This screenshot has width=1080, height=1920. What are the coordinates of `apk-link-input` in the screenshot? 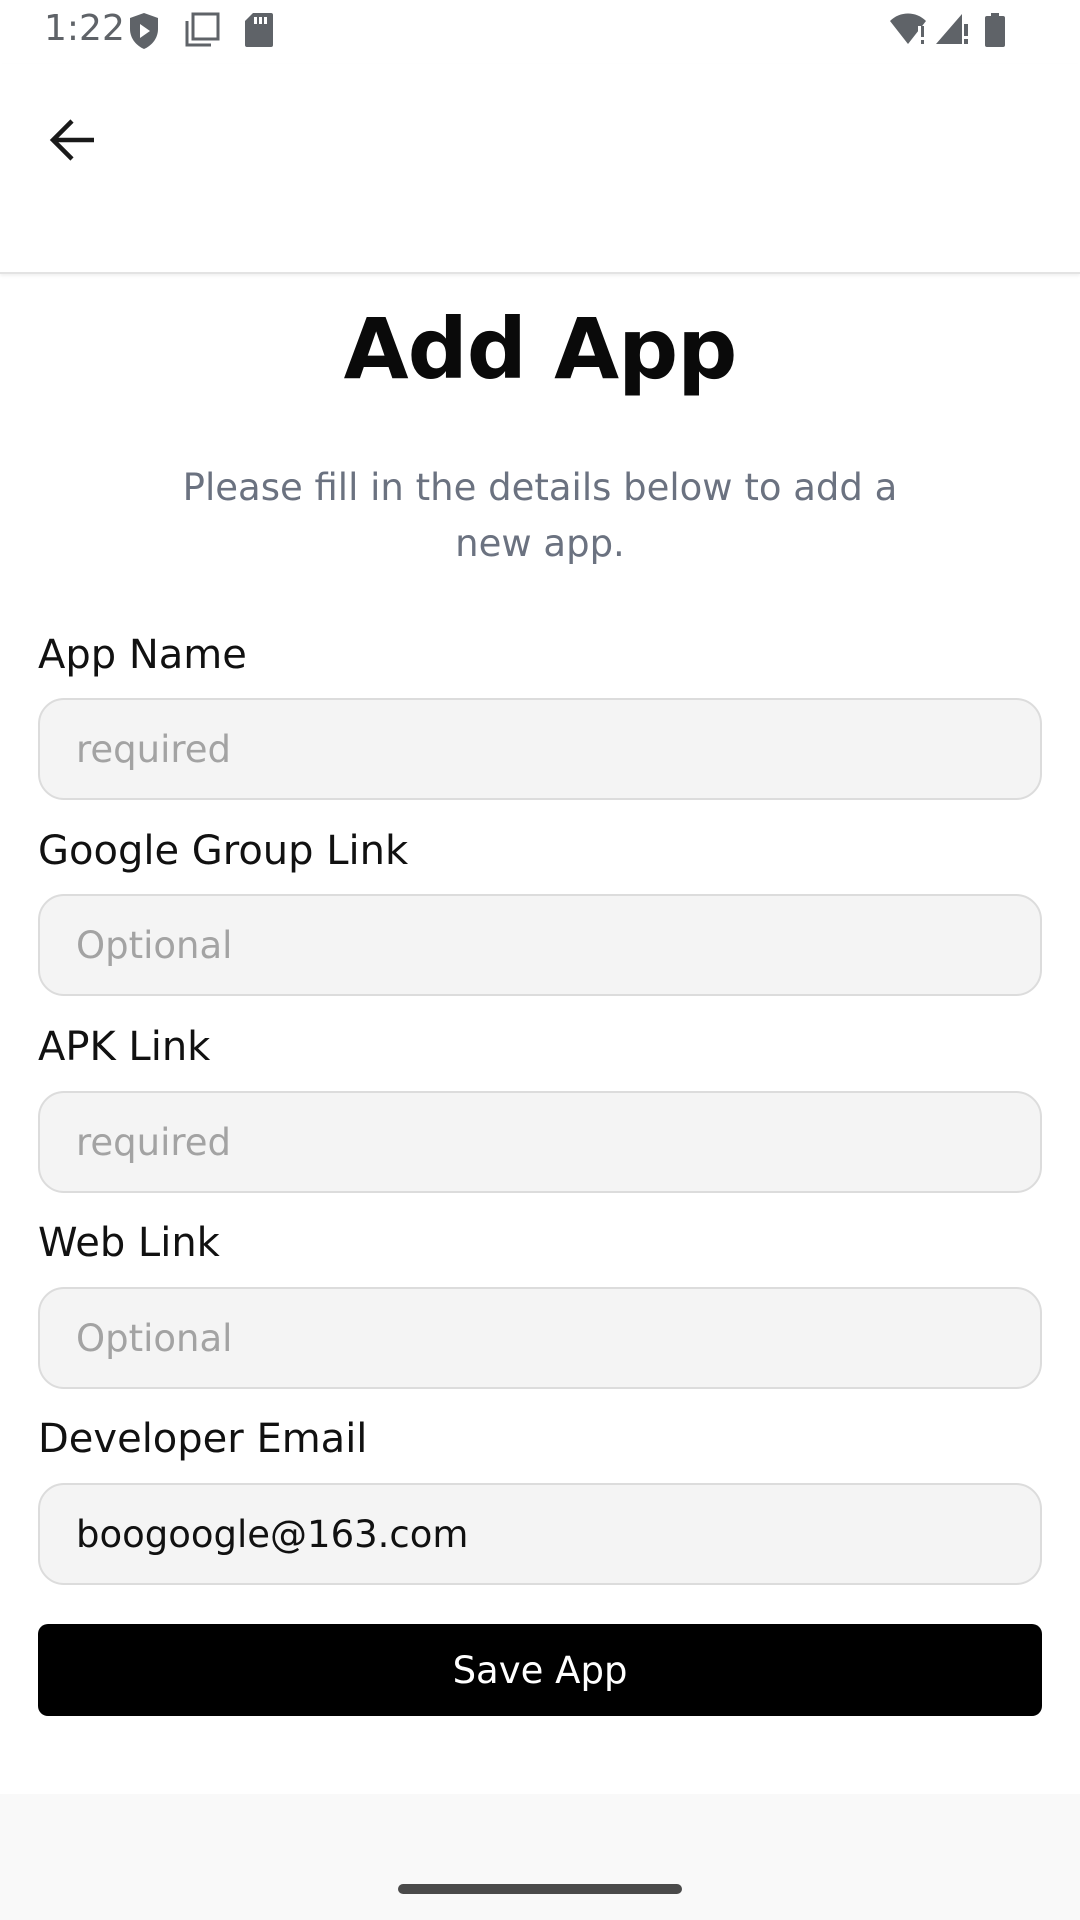 It's located at (540, 1142).